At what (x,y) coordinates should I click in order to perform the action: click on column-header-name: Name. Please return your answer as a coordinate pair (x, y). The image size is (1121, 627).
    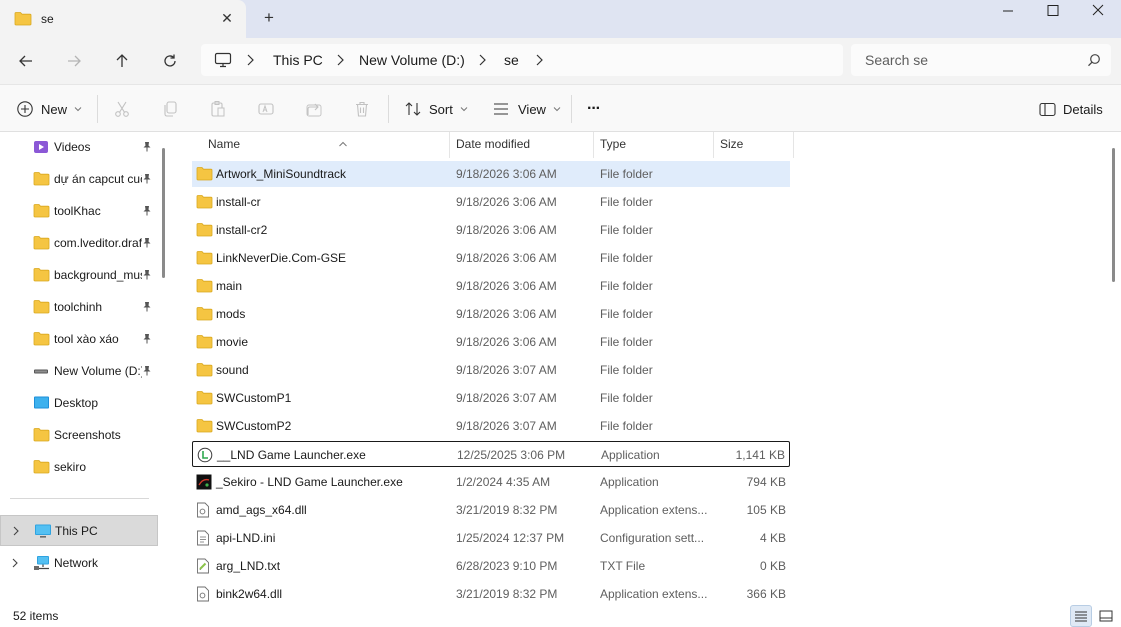
    Looking at the image, I should click on (224, 144).